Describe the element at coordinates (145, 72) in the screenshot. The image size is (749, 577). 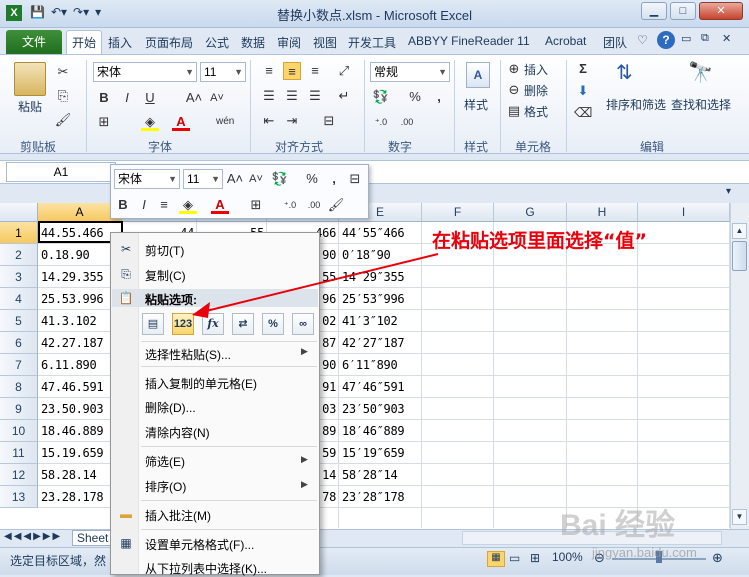
I see `font-name-combo: 宋体 ▼` at that location.